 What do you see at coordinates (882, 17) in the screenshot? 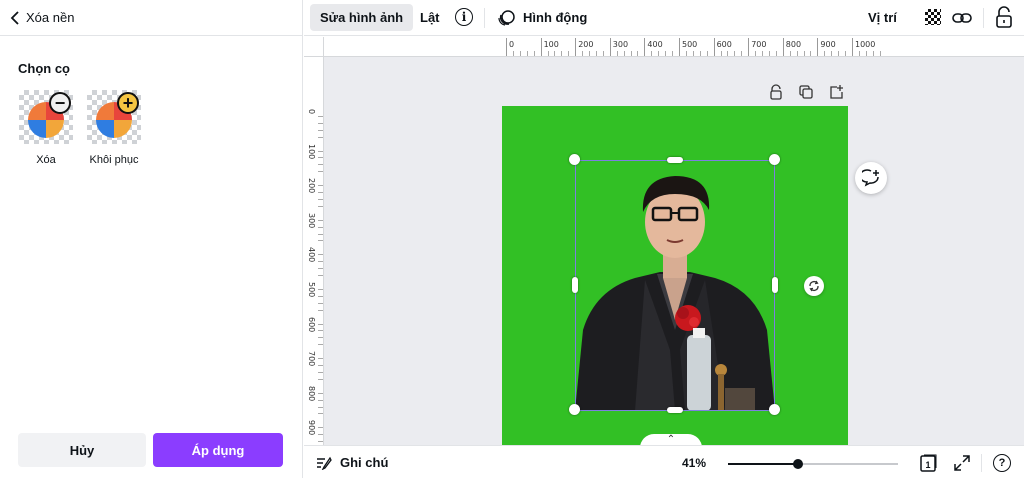
I see `position-button: Vị trí` at bounding box center [882, 17].